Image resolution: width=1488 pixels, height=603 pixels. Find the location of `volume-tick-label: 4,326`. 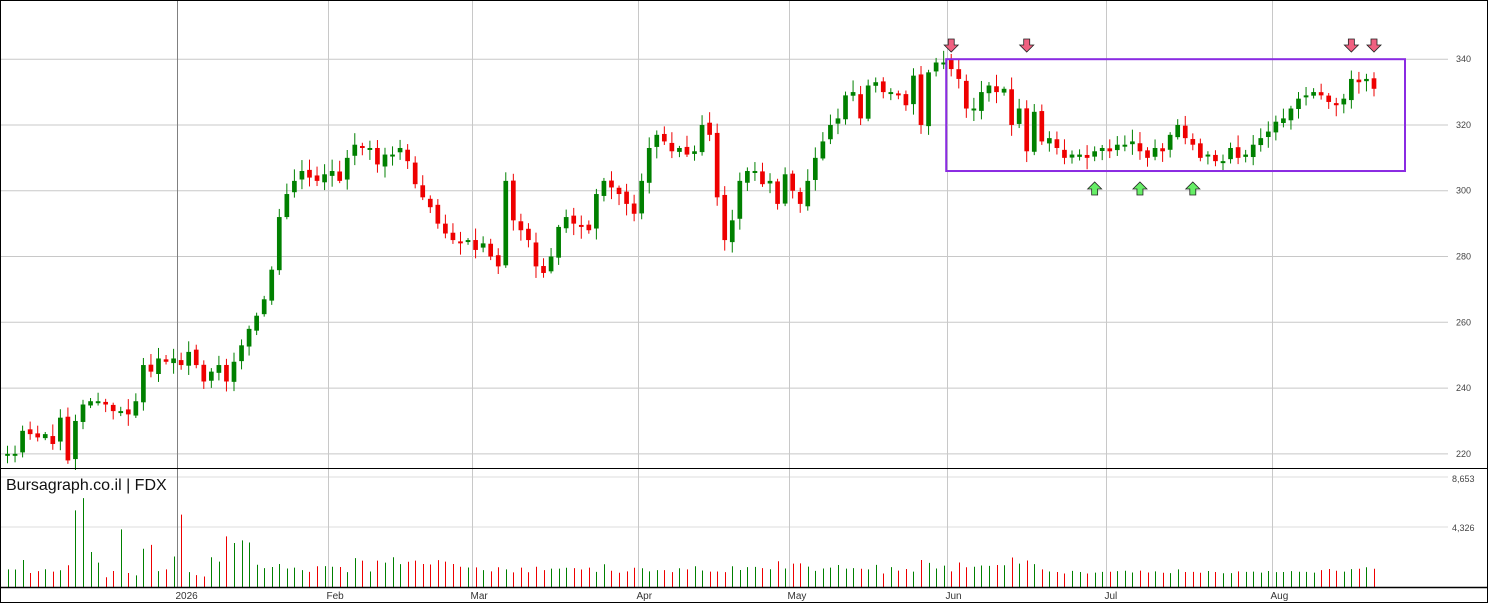

volume-tick-label: 4,326 is located at coordinates (1463, 528).